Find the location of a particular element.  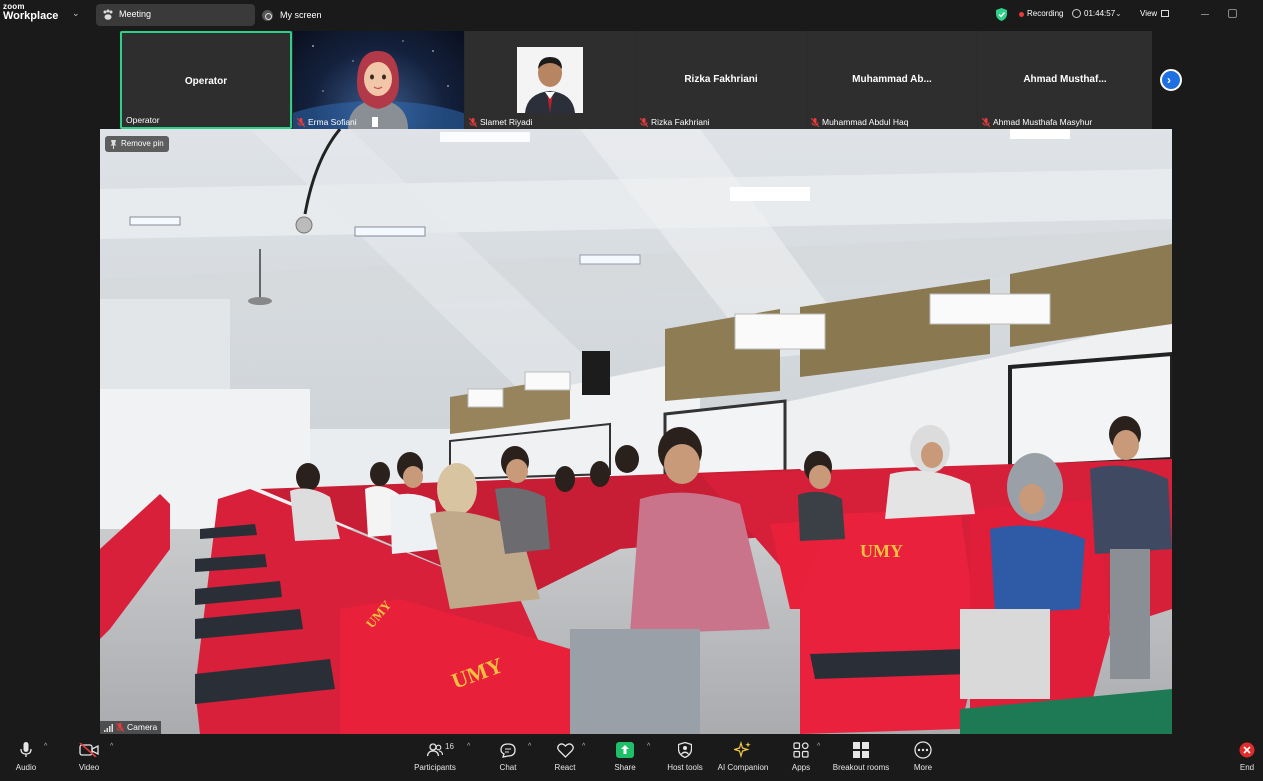

participant-center-name: Operator is located at coordinates (206, 81).